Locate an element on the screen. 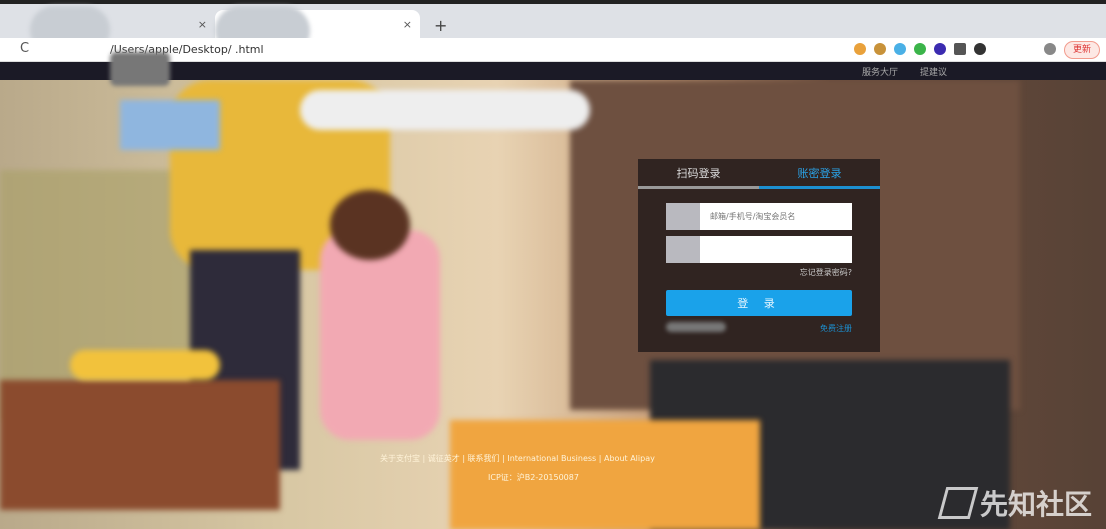 The image size is (1106, 529). tab-password-login: 账密登录 is located at coordinates (819, 172).